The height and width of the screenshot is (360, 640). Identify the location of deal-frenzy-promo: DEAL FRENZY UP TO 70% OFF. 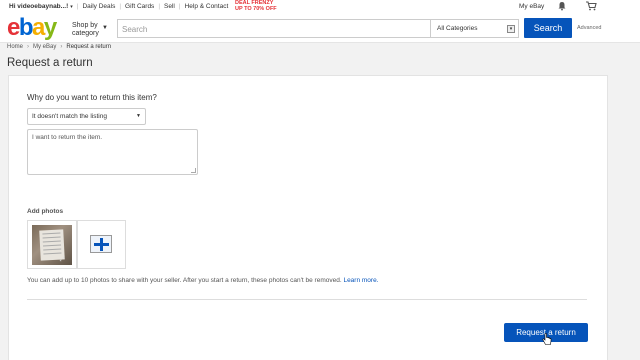
(256, 6).